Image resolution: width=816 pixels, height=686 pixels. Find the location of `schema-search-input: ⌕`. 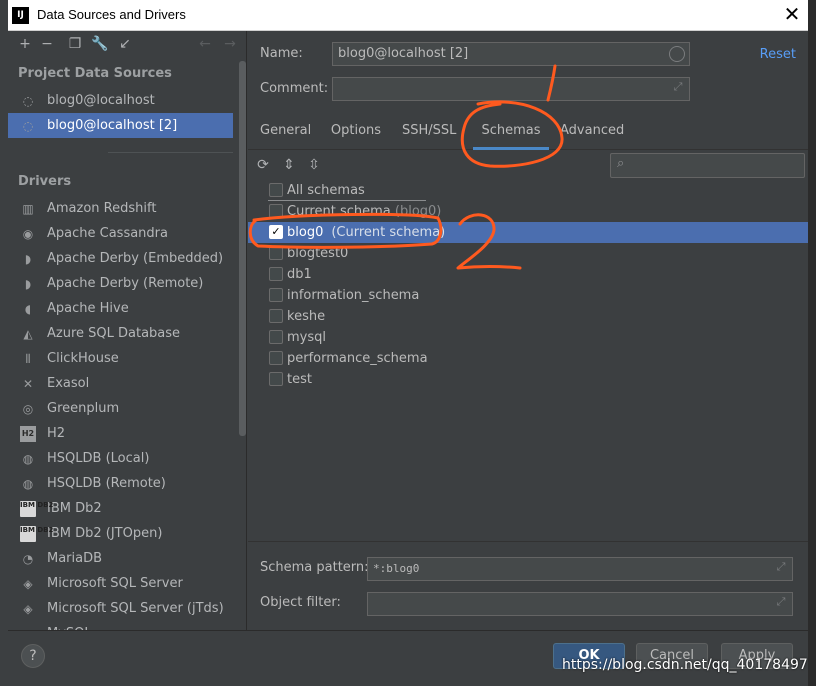

schema-search-input: ⌕ is located at coordinates (707, 165).